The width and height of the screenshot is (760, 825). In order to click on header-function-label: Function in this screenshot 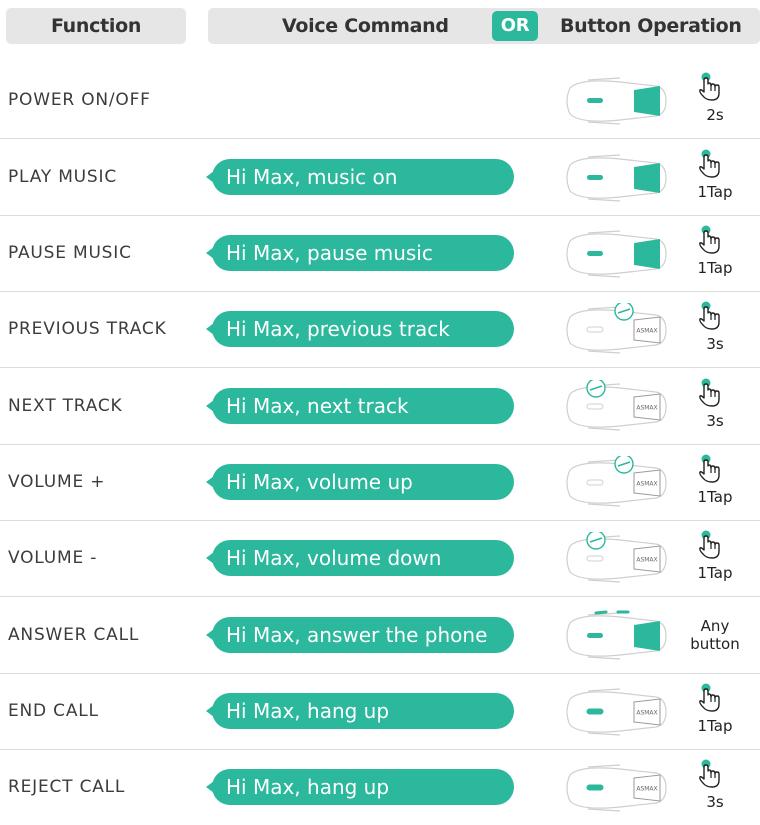, I will do `click(96, 26)`.